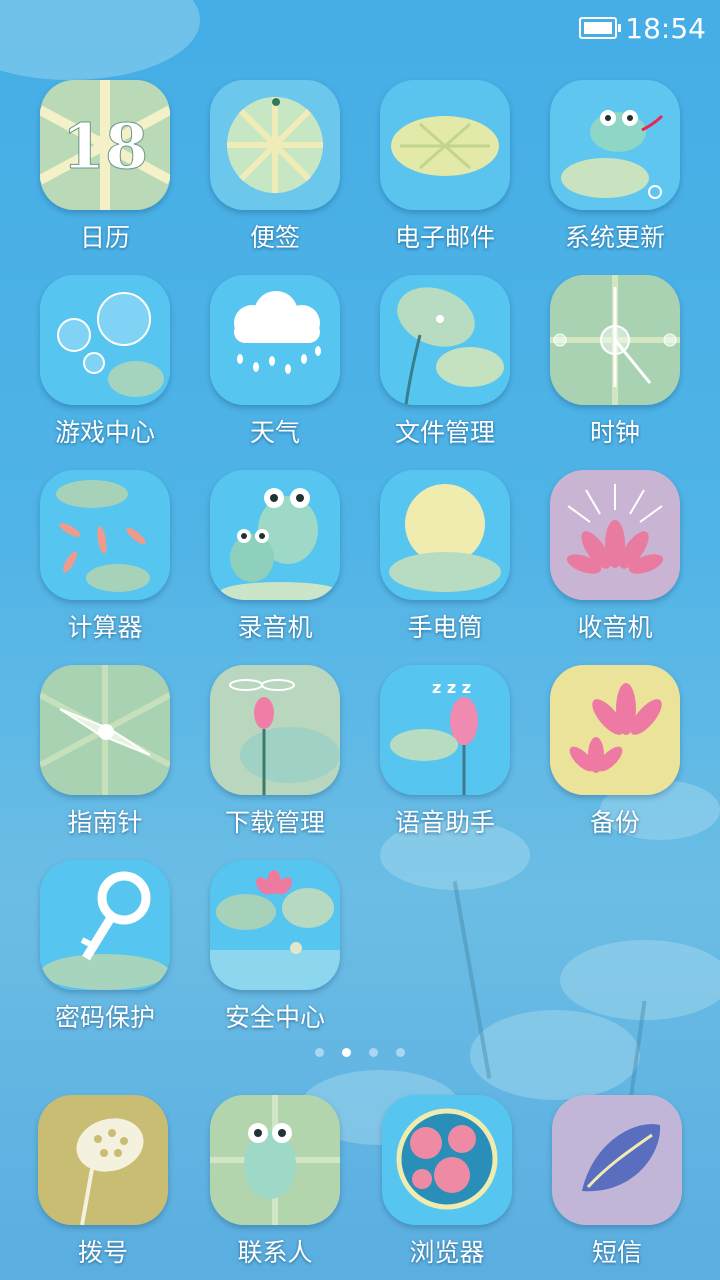 The width and height of the screenshot is (720, 1280). I want to click on app-browser: 浏览器, so click(447, 1182).